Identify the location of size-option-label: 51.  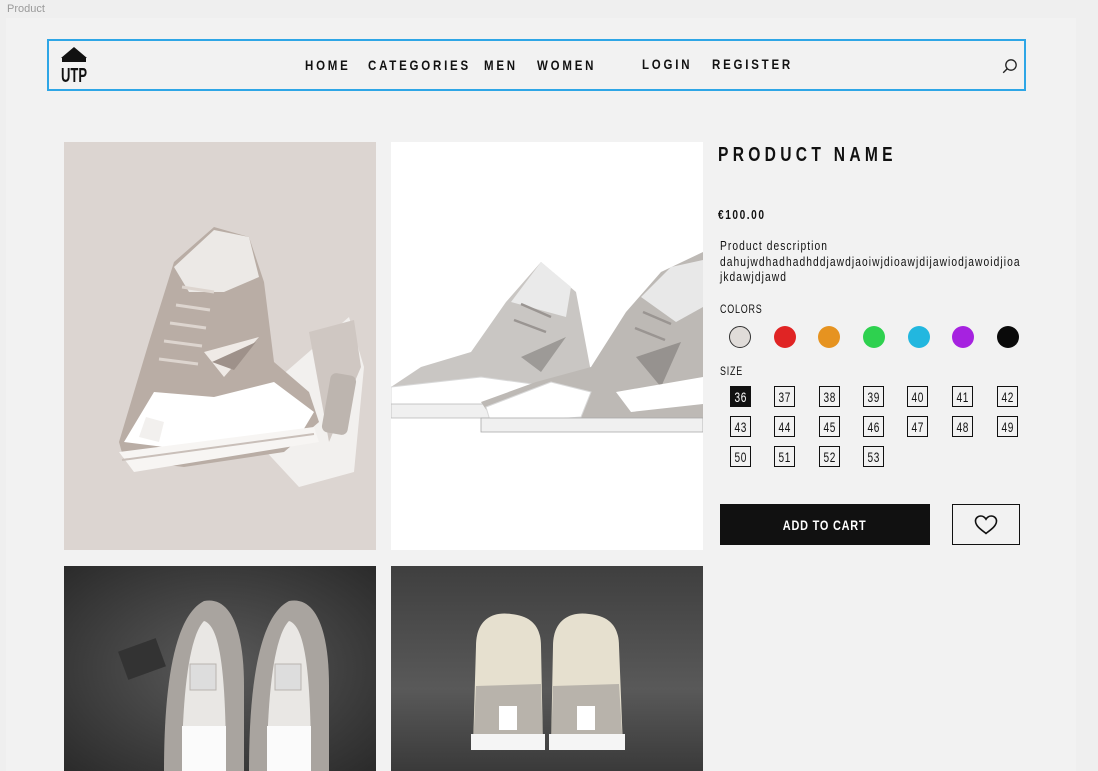
(784, 456).